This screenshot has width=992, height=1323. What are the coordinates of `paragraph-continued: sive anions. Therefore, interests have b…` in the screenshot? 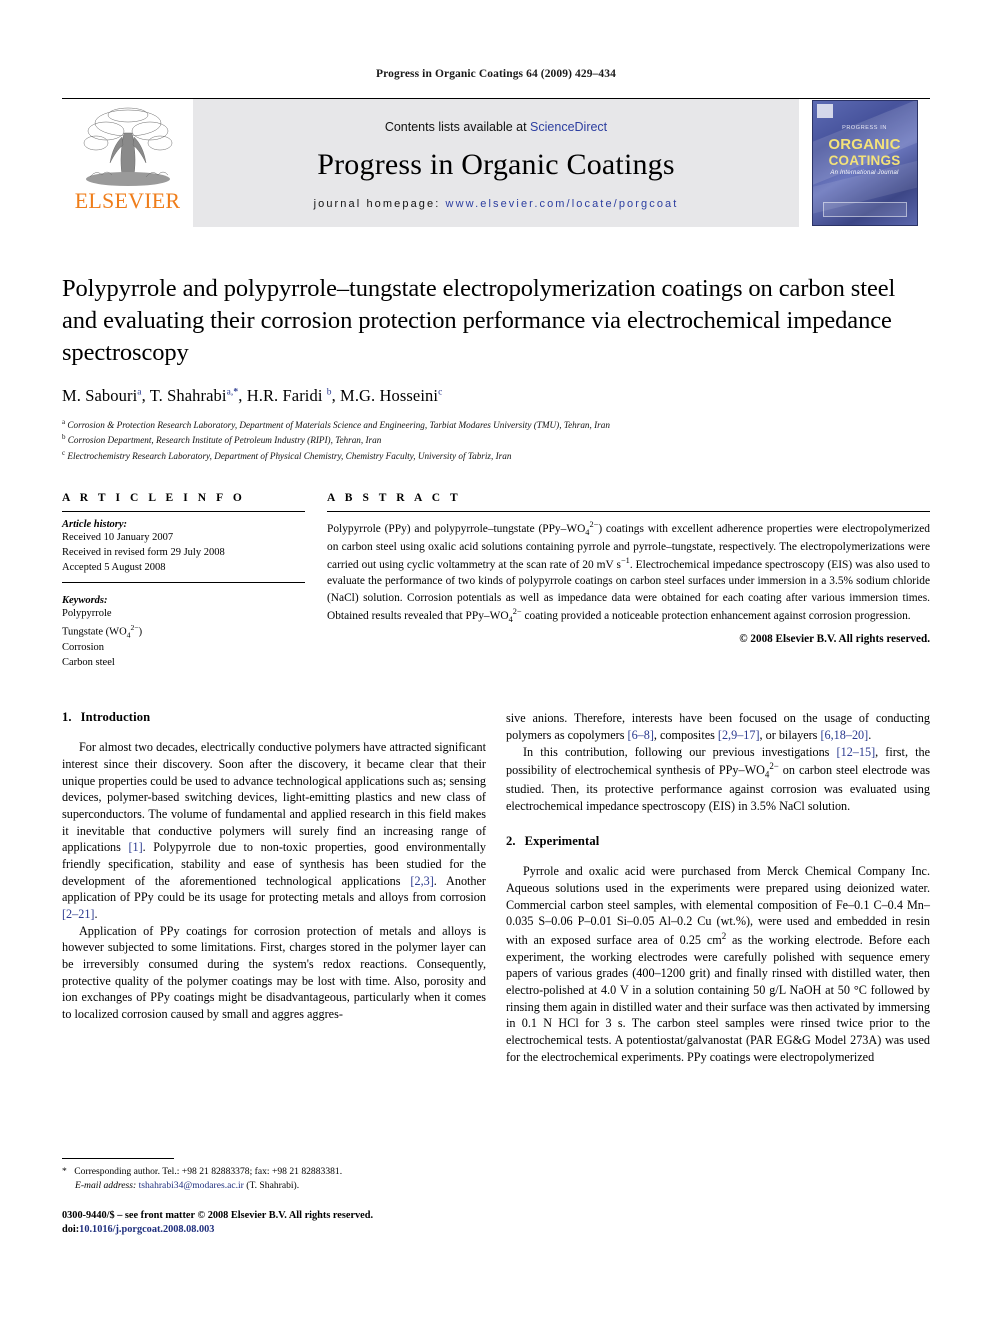 It's located at (718, 727).